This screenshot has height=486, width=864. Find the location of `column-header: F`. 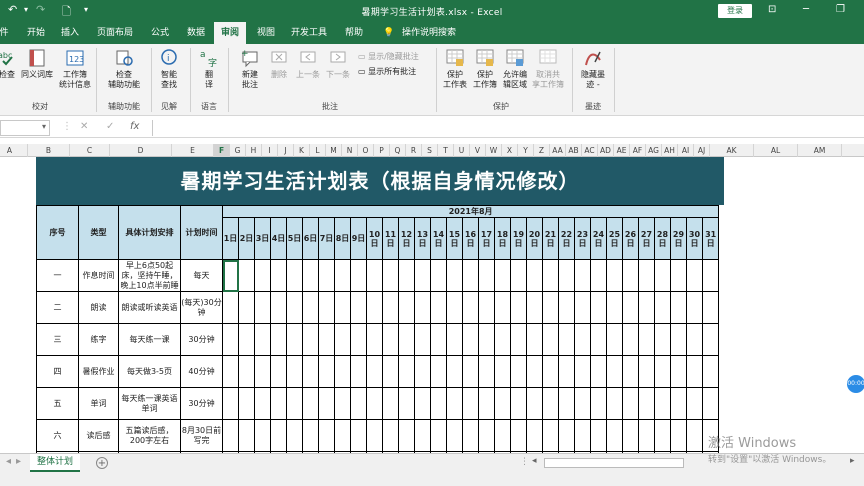

column-header: F is located at coordinates (222, 150).